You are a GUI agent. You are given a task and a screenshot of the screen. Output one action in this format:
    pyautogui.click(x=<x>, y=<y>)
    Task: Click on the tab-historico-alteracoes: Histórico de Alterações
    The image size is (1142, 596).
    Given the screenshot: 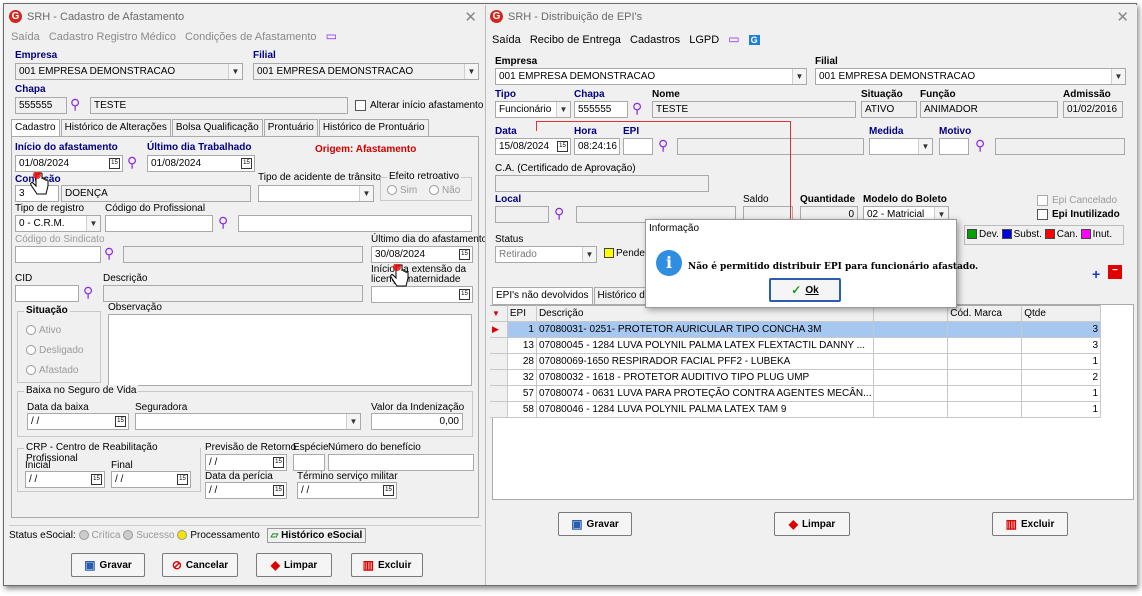 What is the action you would take?
    pyautogui.click(x=115, y=127)
    